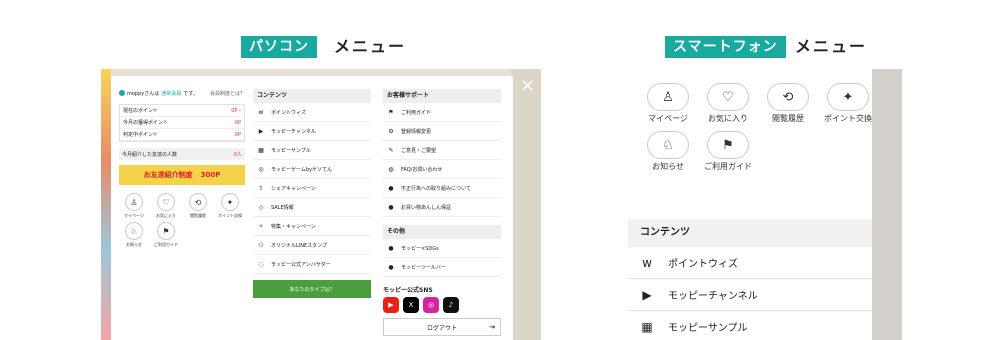 This screenshot has height=340, width=1000. I want to click on sns-links: ▶ X ◎ ♪, so click(442, 305).